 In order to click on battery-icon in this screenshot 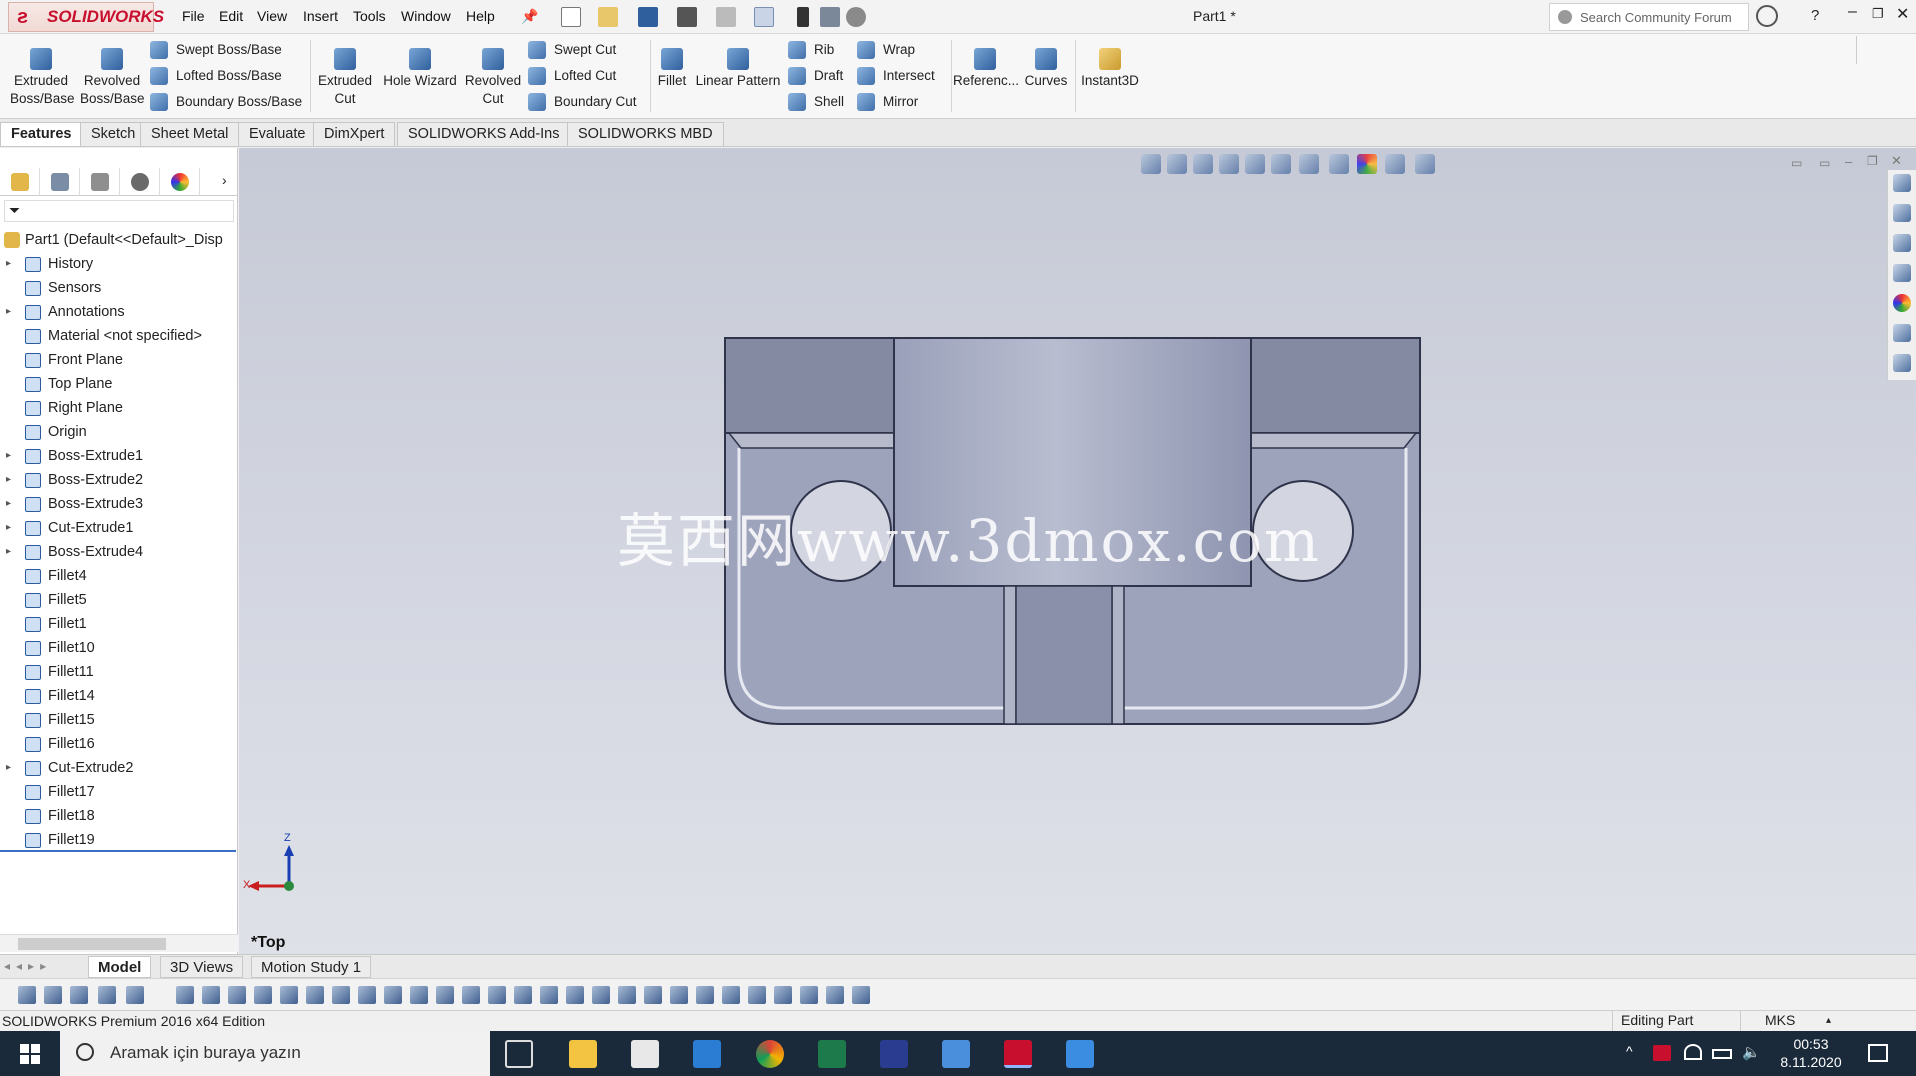, I will do `click(1722, 1054)`.